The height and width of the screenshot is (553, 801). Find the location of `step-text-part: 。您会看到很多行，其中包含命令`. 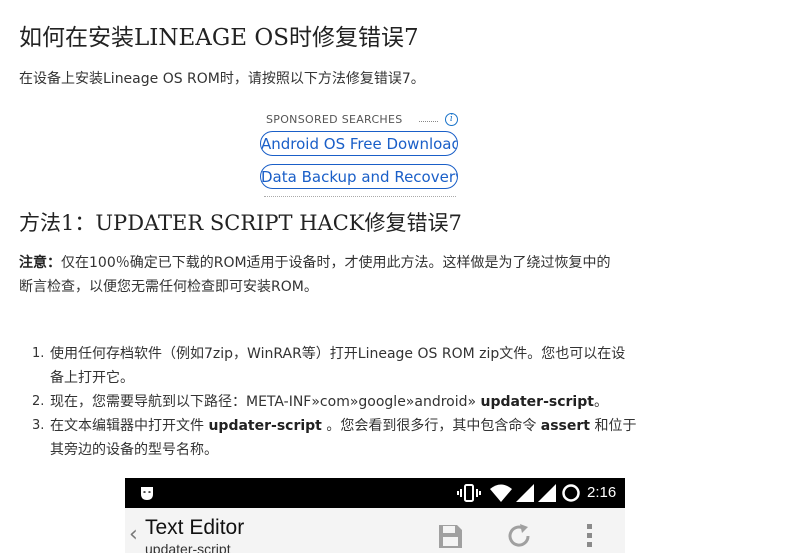

step-text-part: 。您会看到很多行，其中包含命令 is located at coordinates (431, 426).